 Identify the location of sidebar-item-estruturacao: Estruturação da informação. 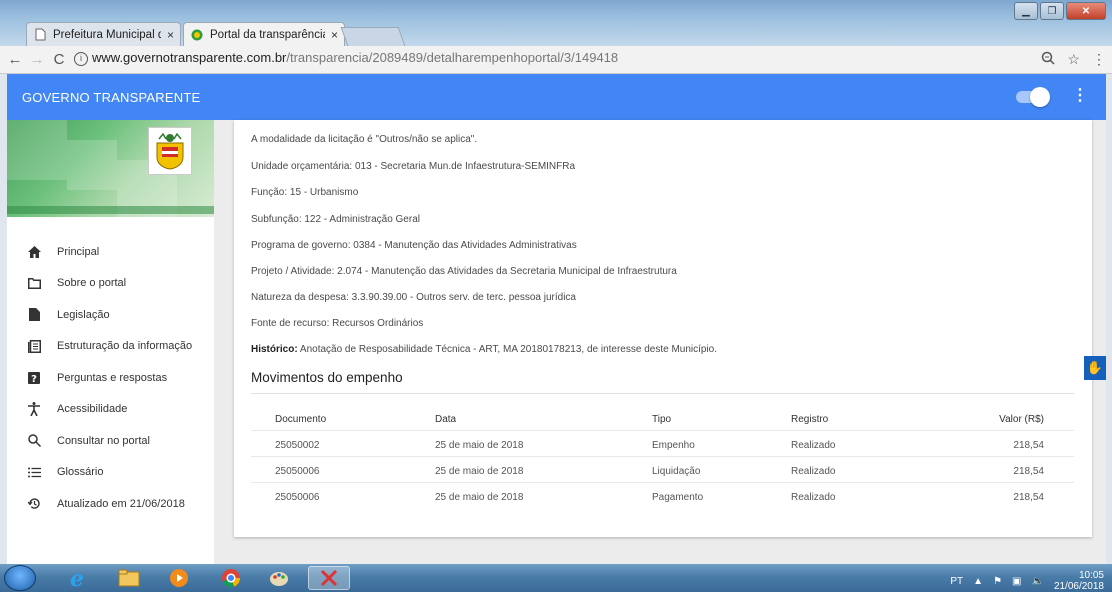
(110, 347).